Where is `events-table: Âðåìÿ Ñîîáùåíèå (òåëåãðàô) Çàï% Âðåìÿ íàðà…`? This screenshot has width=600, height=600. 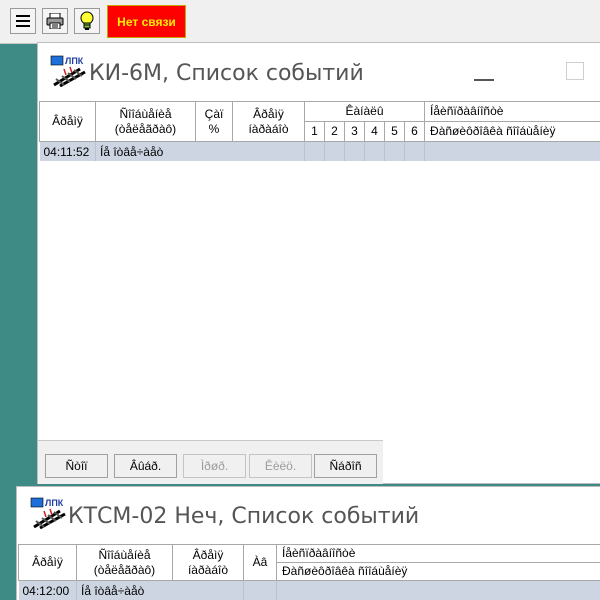
events-table: Âðåìÿ Ñîîáùåíèå (òåëåãðàô) Çàï% Âðåìÿ íàðà… is located at coordinates (319, 131).